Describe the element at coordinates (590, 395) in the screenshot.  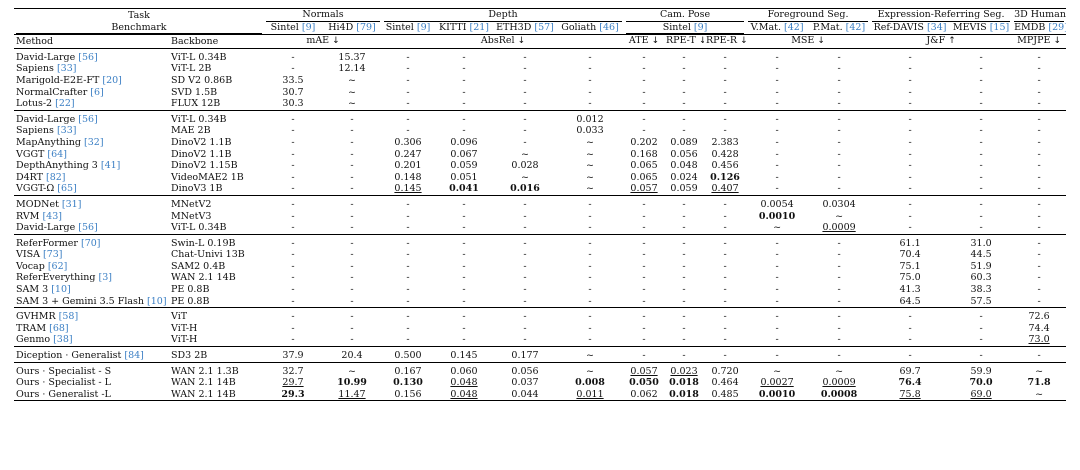
I see `value-cell: 0.011` at that location.